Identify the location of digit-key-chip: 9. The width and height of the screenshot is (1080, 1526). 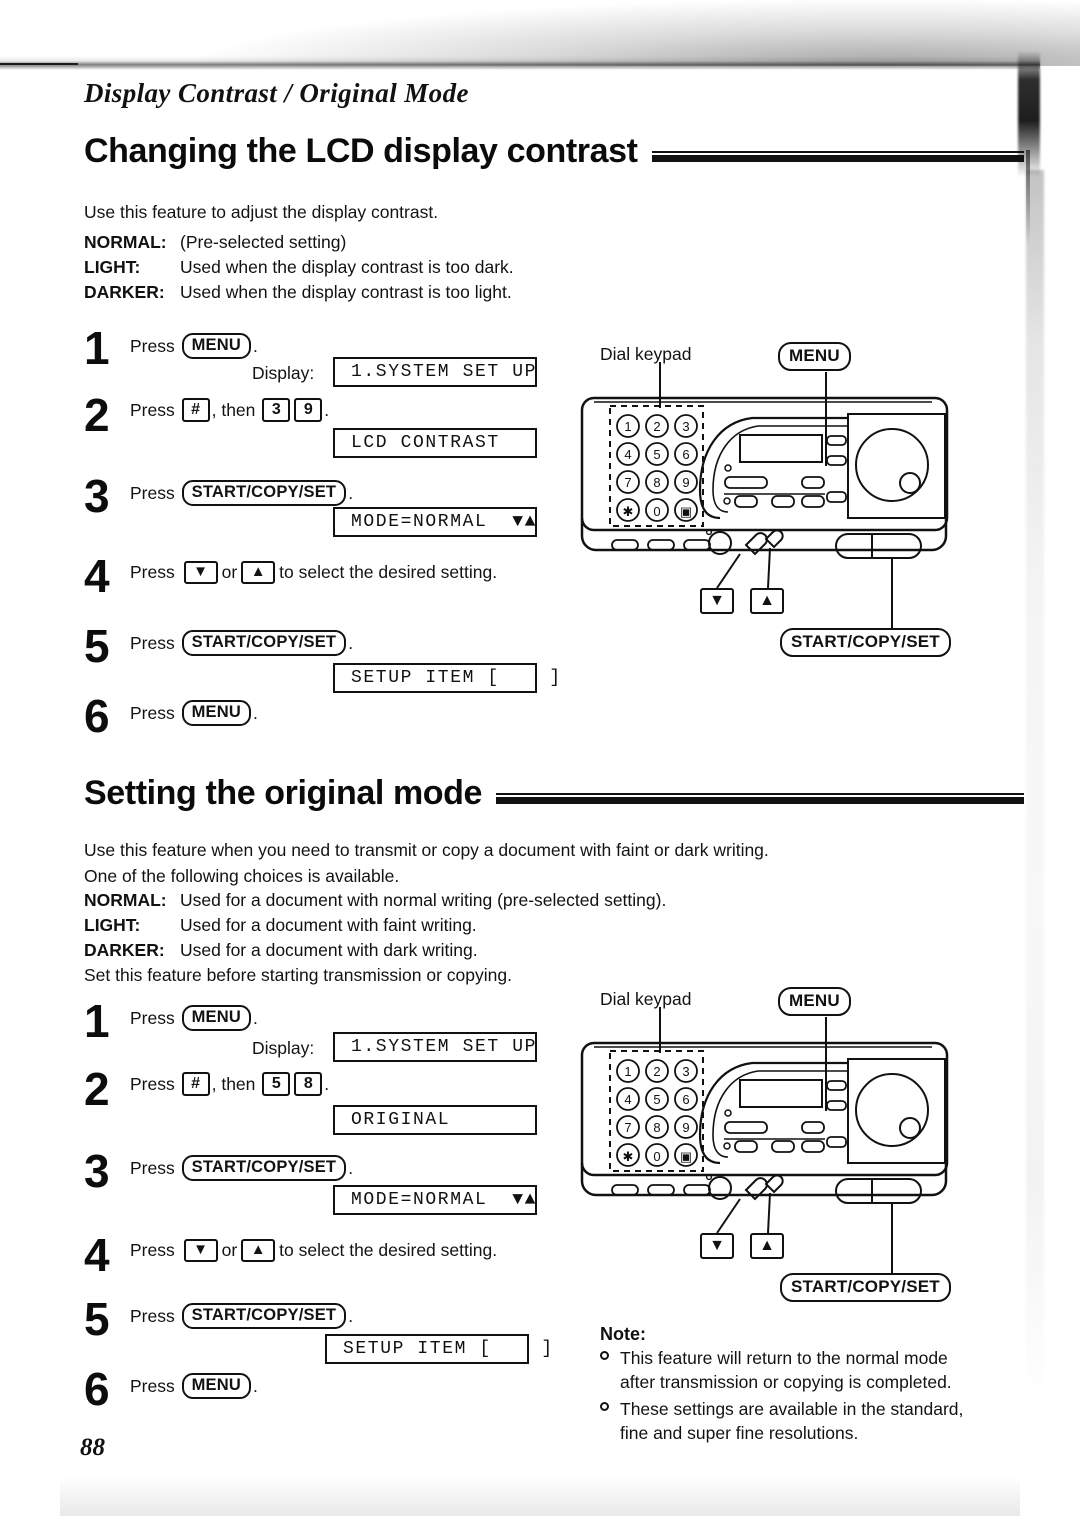
(308, 410).